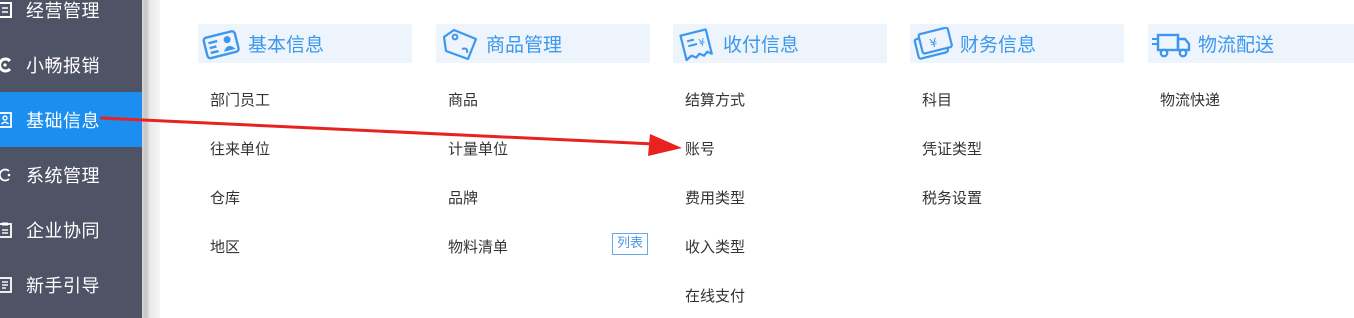  Describe the element at coordinates (240, 99) in the screenshot. I see `menu-link-departments-employees: 部门员工` at that location.